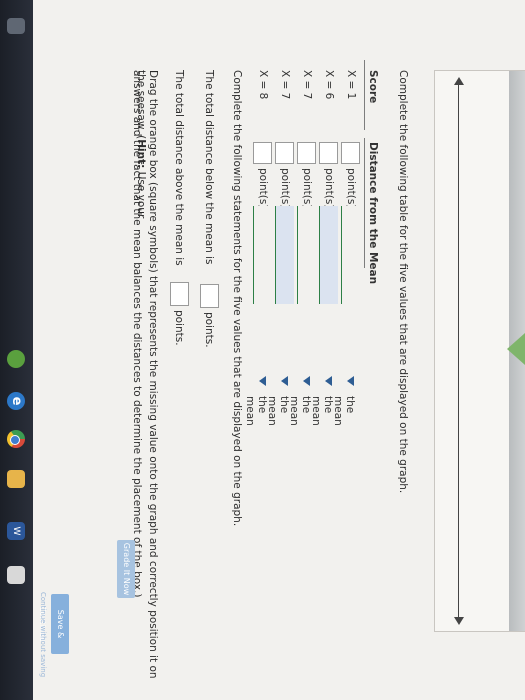 The image size is (525, 700). Describe the element at coordinates (179, 168) in the screenshot. I see `above-mean-prefix: The total distance above the mean is` at that location.